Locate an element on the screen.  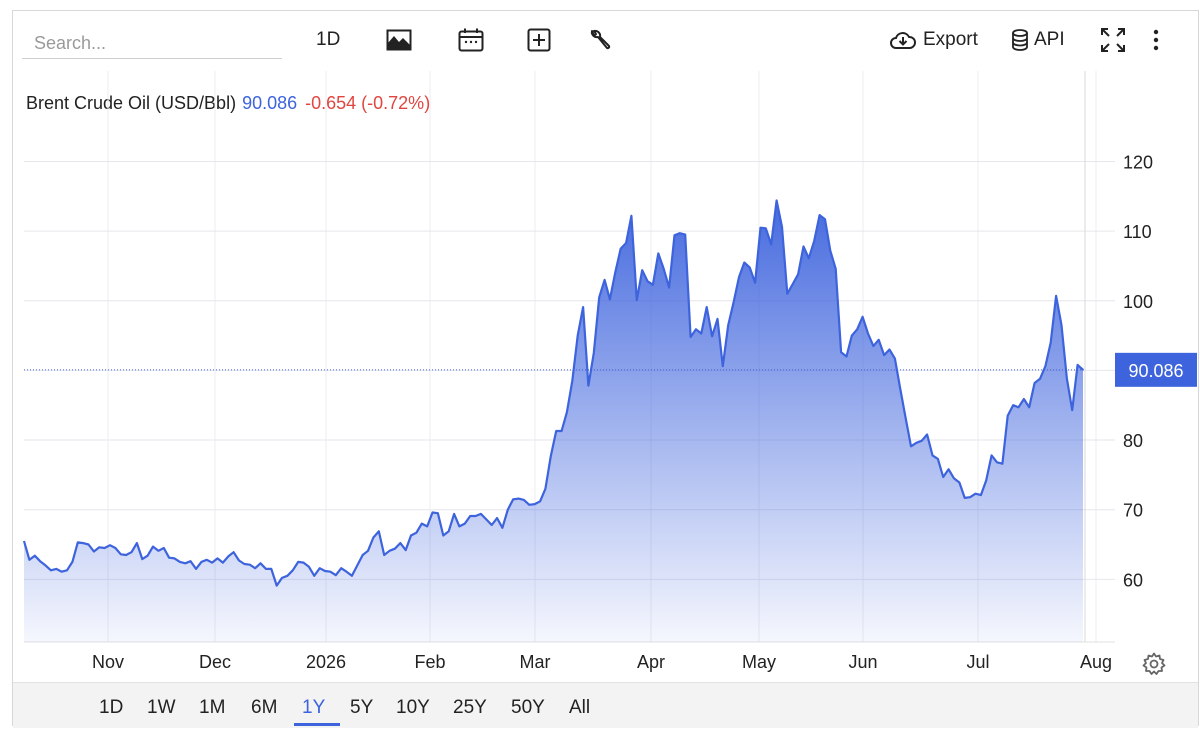
x-tick-label: Dec is located at coordinates (215, 662).